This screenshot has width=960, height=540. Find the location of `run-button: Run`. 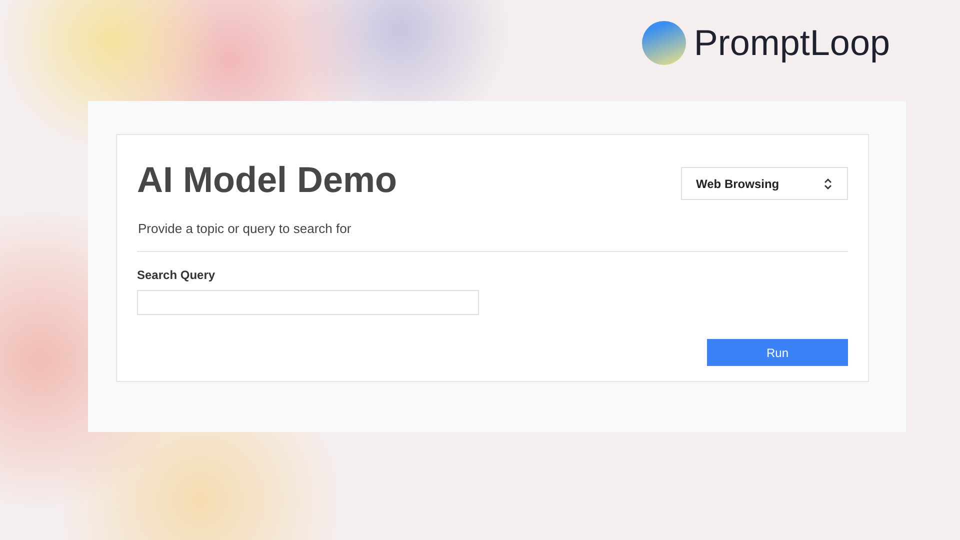

run-button: Run is located at coordinates (777, 352).